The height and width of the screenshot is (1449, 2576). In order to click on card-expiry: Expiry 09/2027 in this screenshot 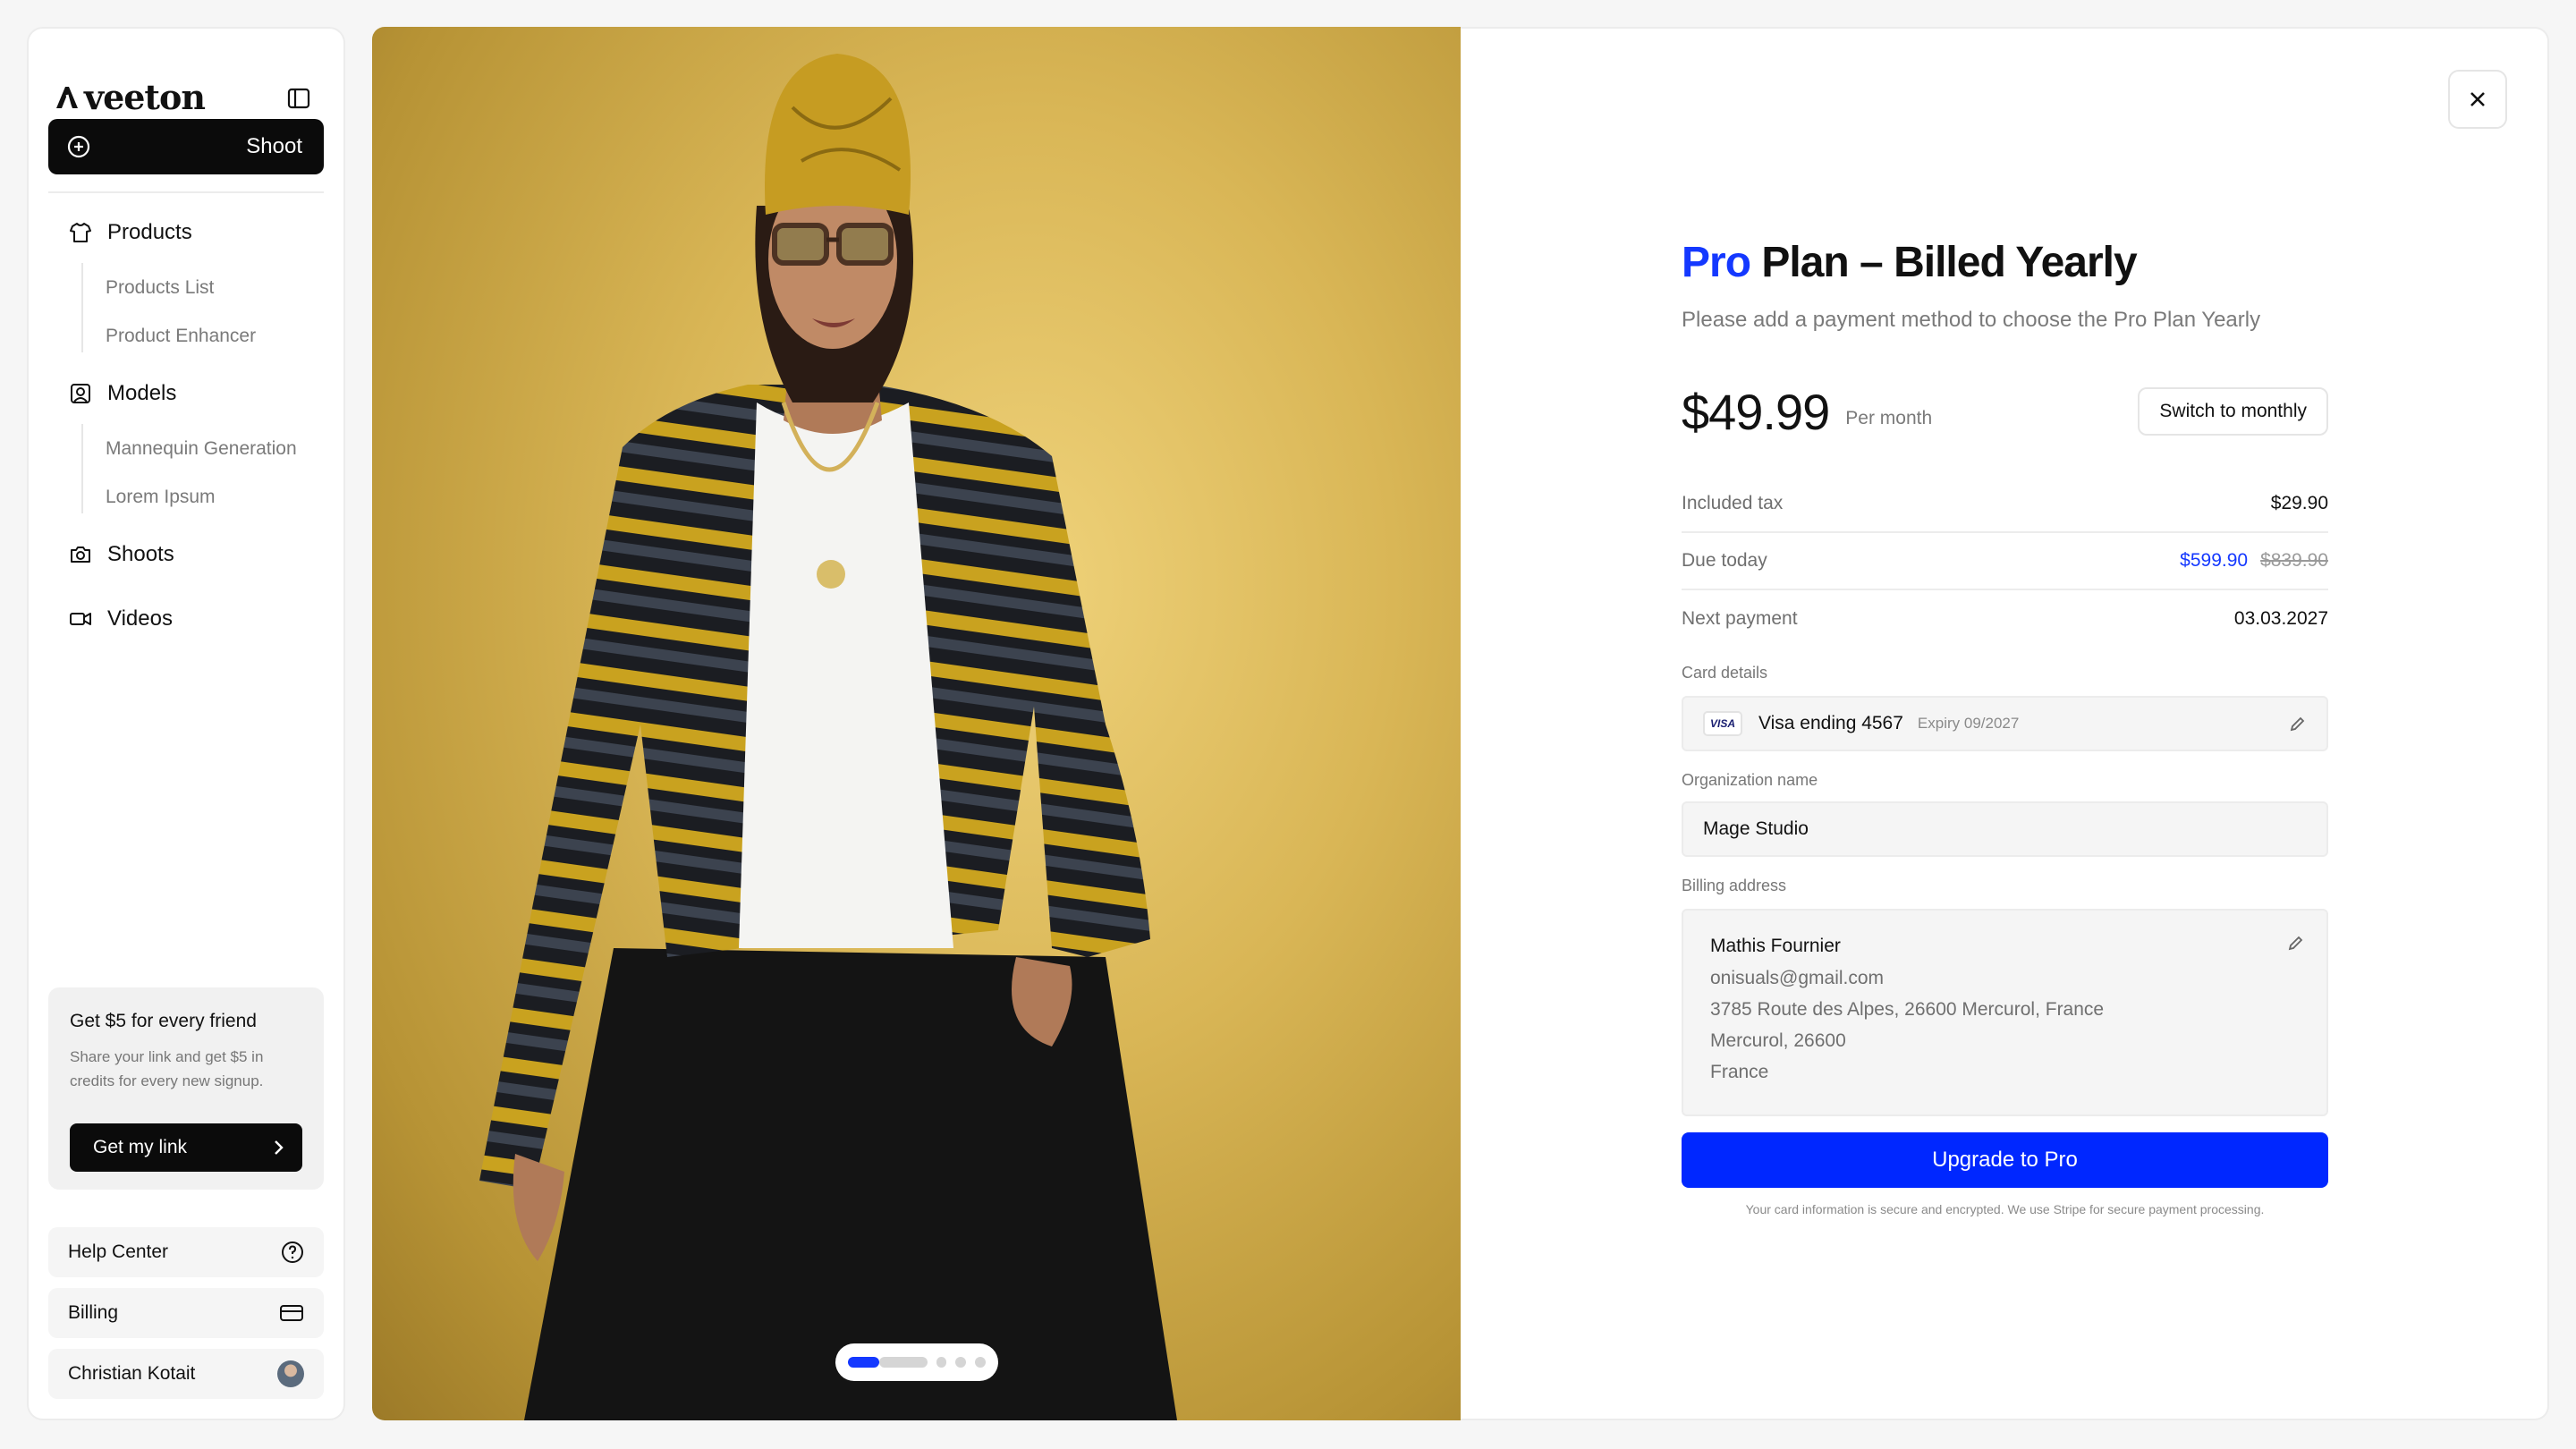, I will do `click(1968, 723)`.